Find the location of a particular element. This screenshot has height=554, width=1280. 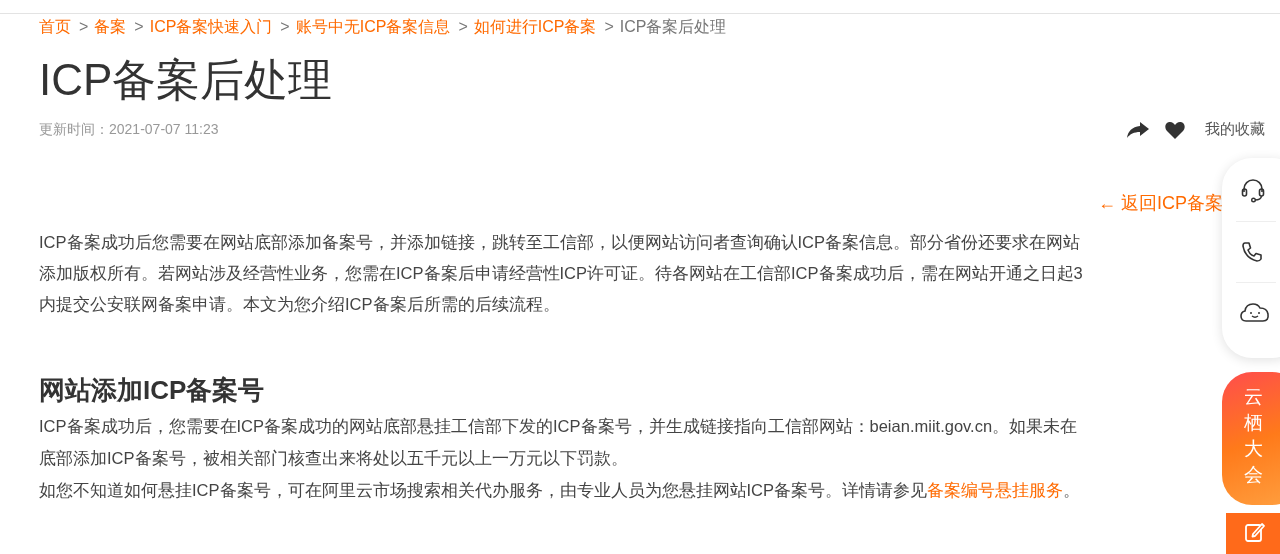

back-link: ← 返回ICP备案 is located at coordinates (1160, 203).